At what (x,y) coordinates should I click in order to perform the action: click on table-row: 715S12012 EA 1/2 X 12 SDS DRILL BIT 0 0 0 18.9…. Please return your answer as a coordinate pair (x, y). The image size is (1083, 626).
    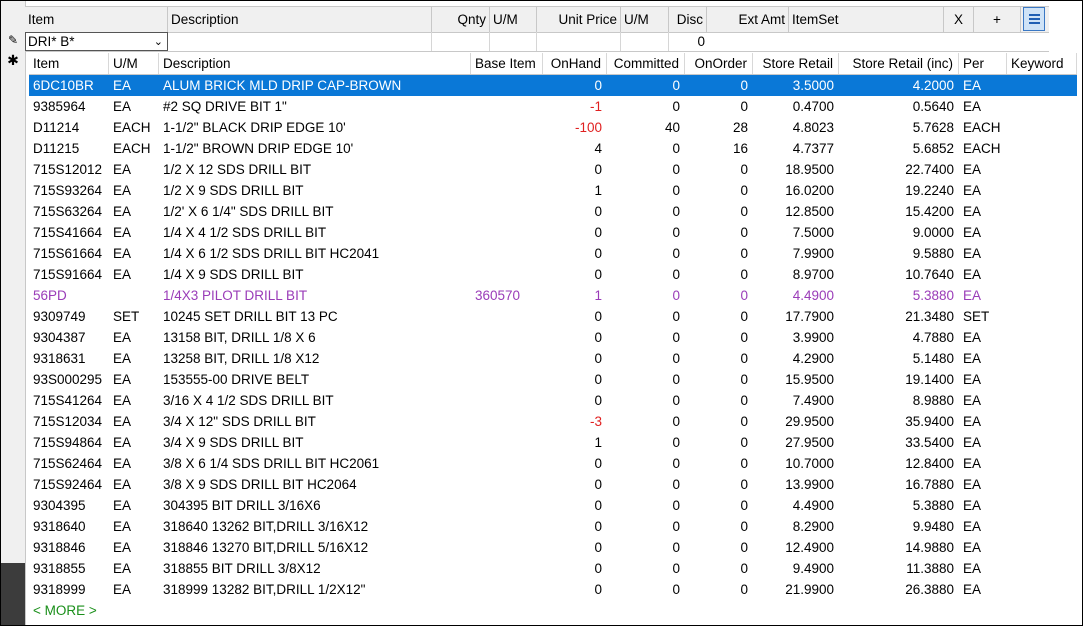
    Looking at the image, I should click on (553, 169).